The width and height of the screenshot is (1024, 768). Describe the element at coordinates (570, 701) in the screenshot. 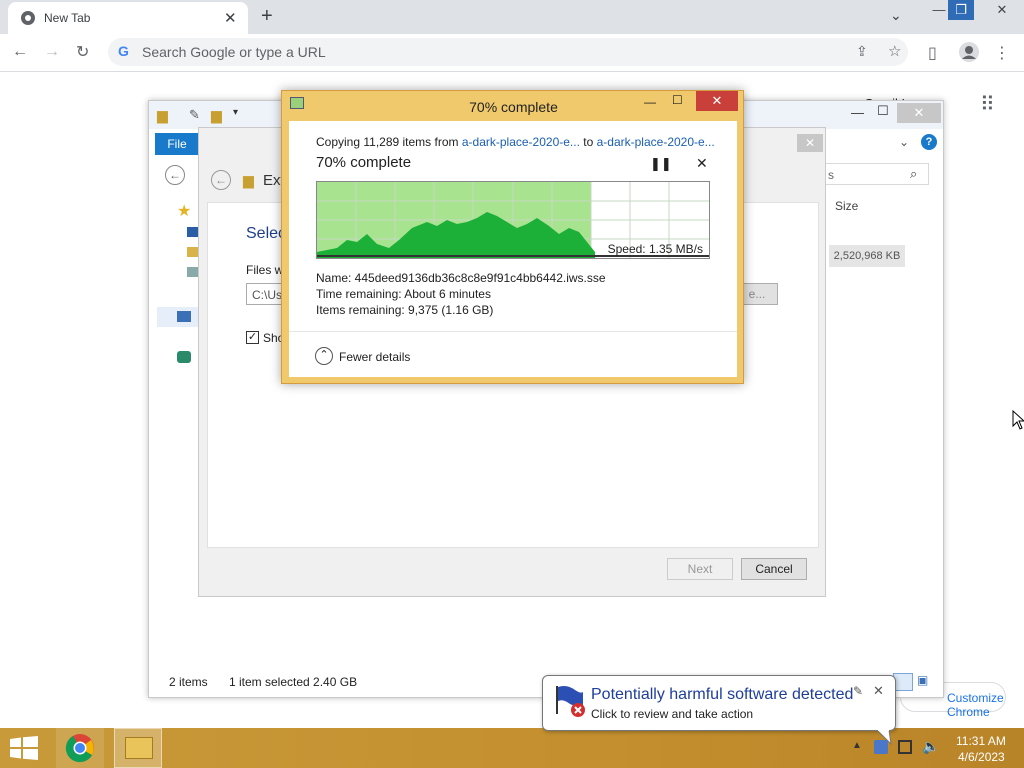

I see `action-center-warning-icon` at that location.